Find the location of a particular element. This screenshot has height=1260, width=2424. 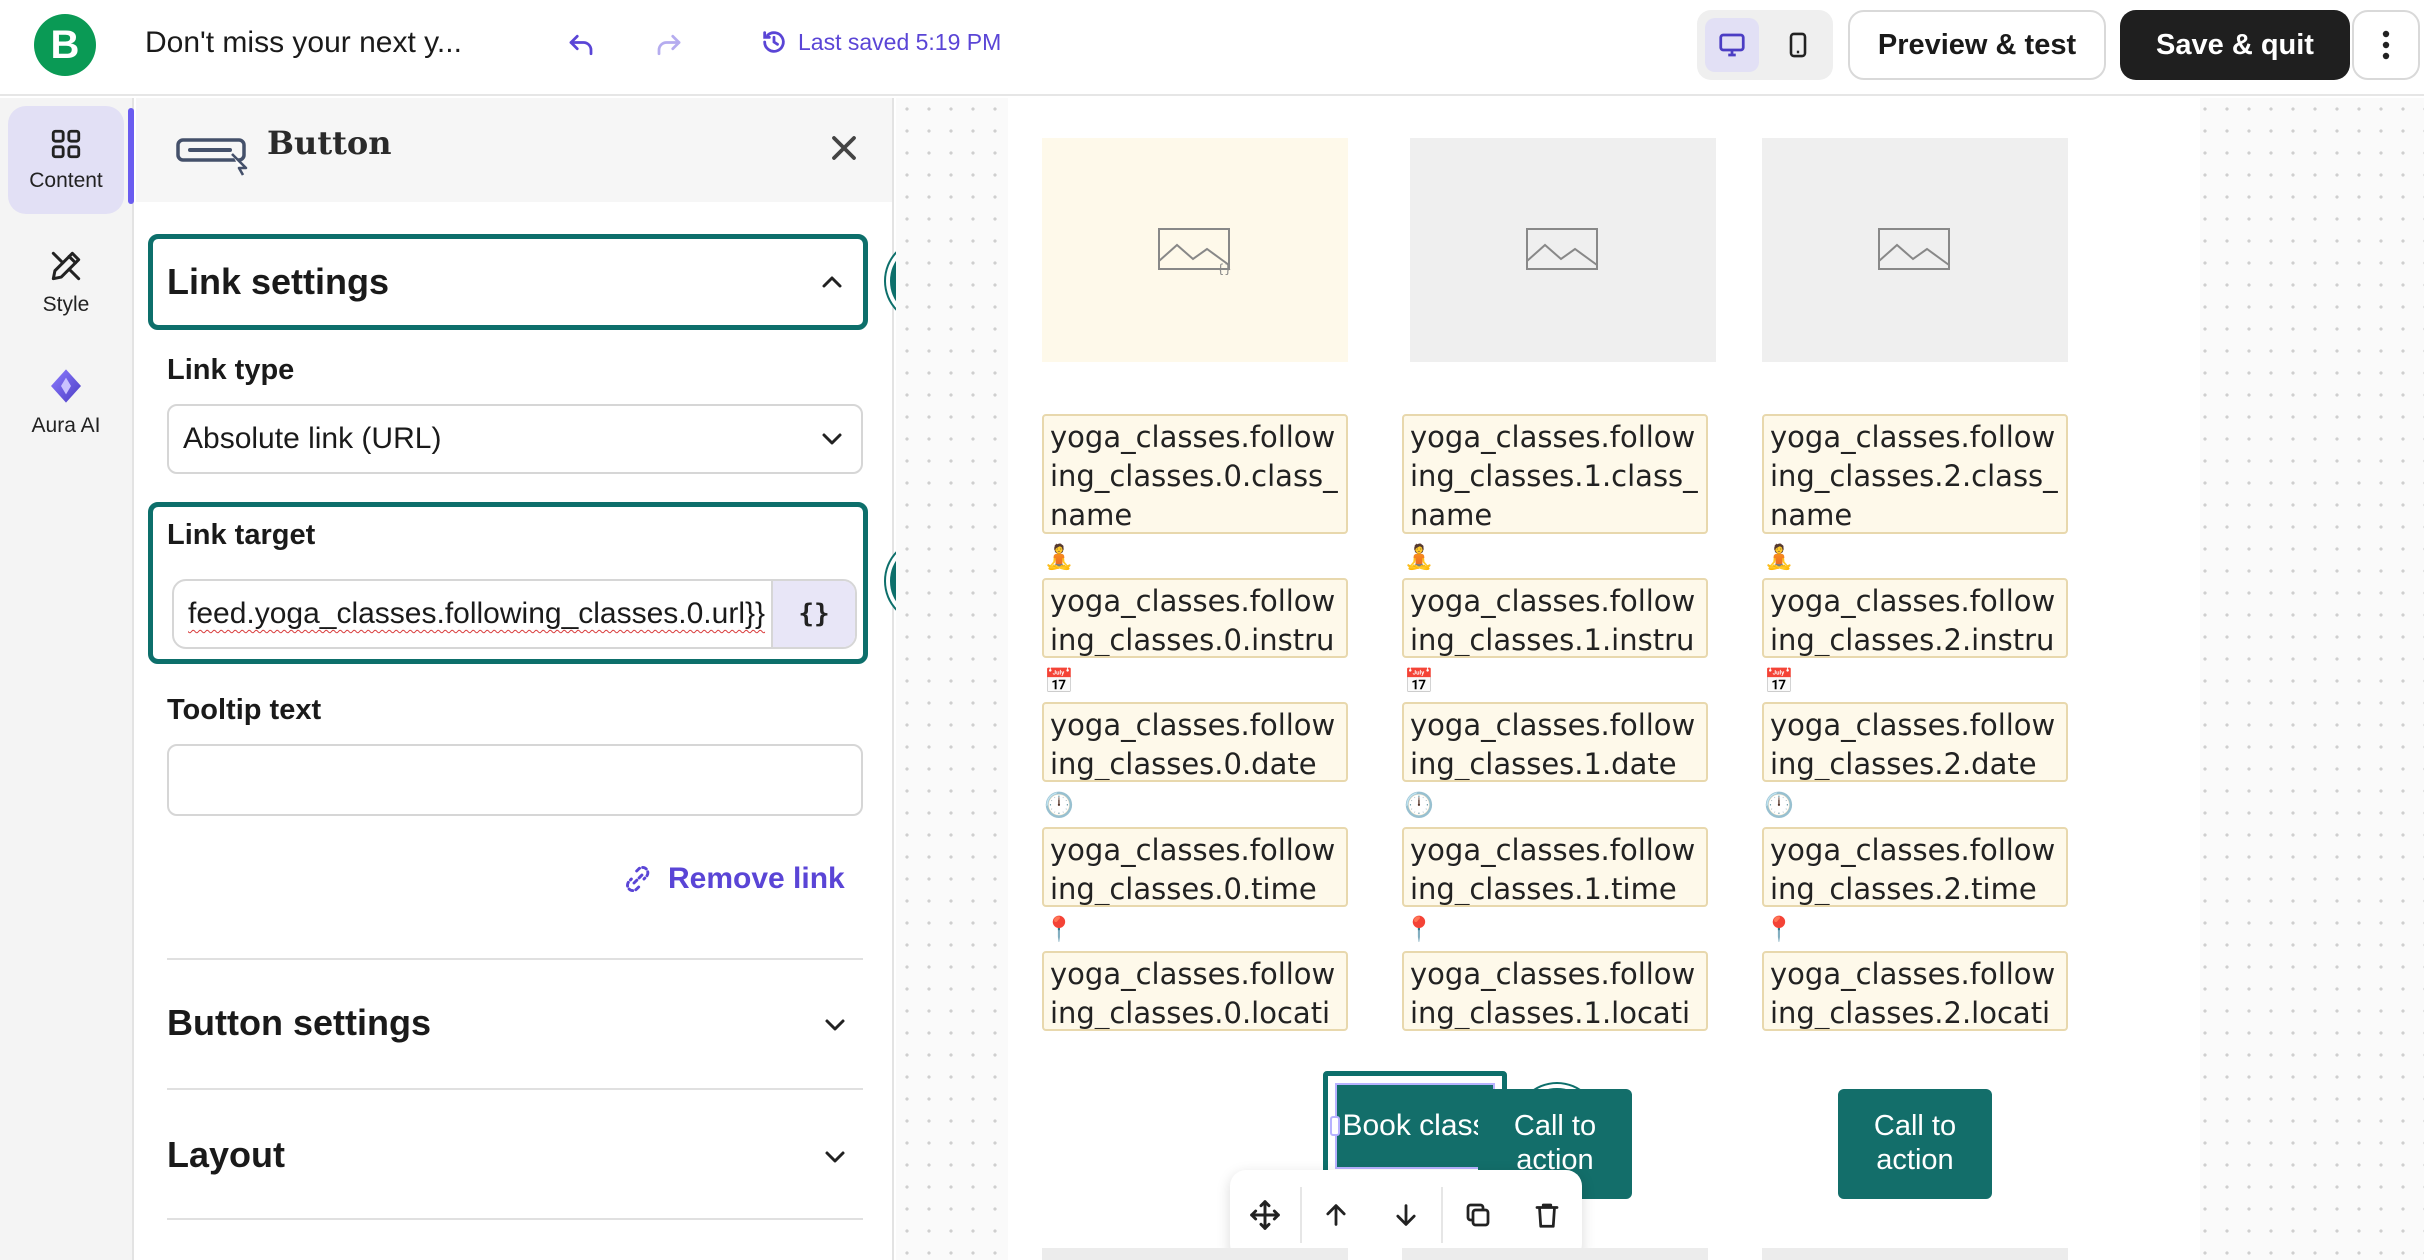

button-settings-section: Button settings is located at coordinates (514, 1024).